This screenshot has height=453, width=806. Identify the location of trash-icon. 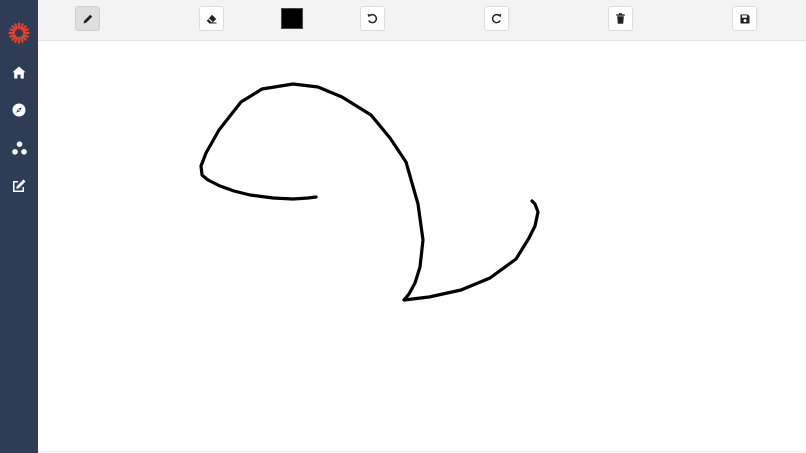
(620, 18).